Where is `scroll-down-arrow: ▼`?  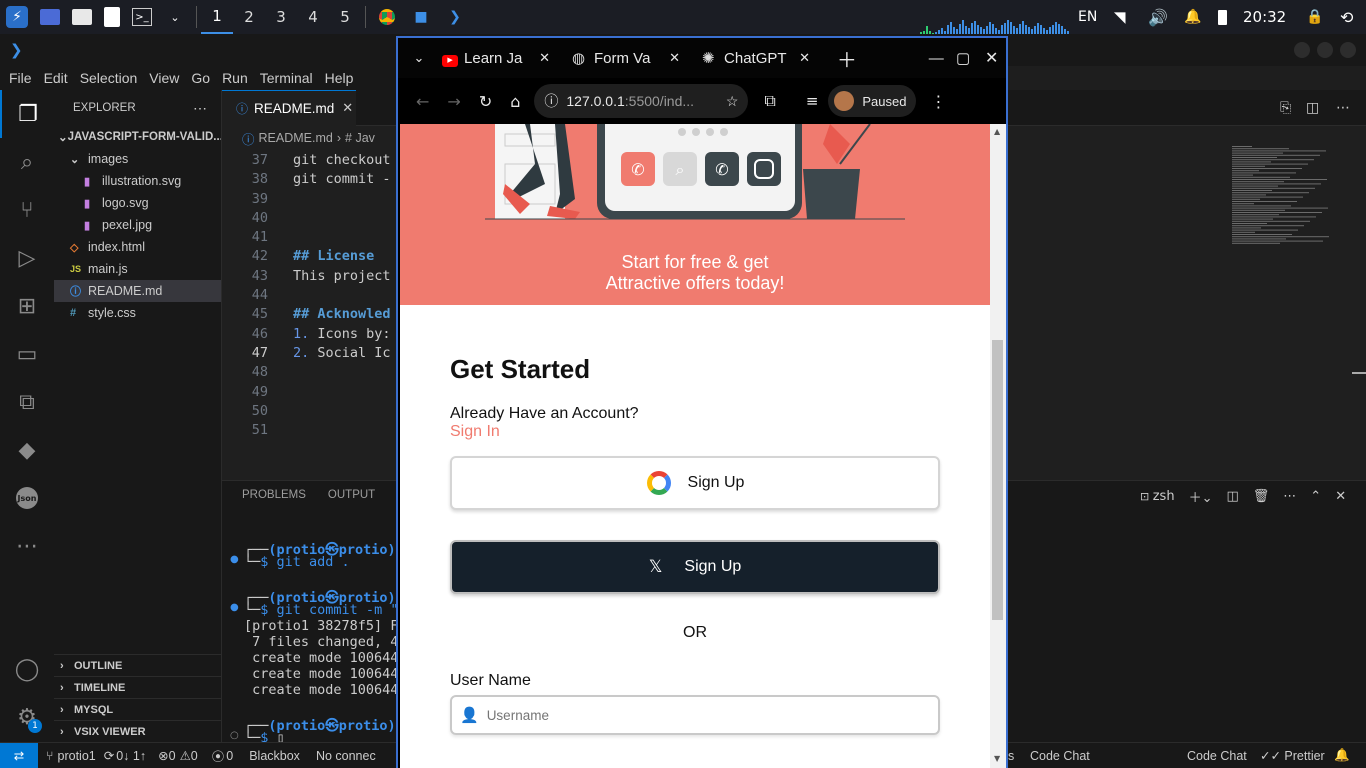
scroll-down-arrow: ▼ is located at coordinates (997, 758).